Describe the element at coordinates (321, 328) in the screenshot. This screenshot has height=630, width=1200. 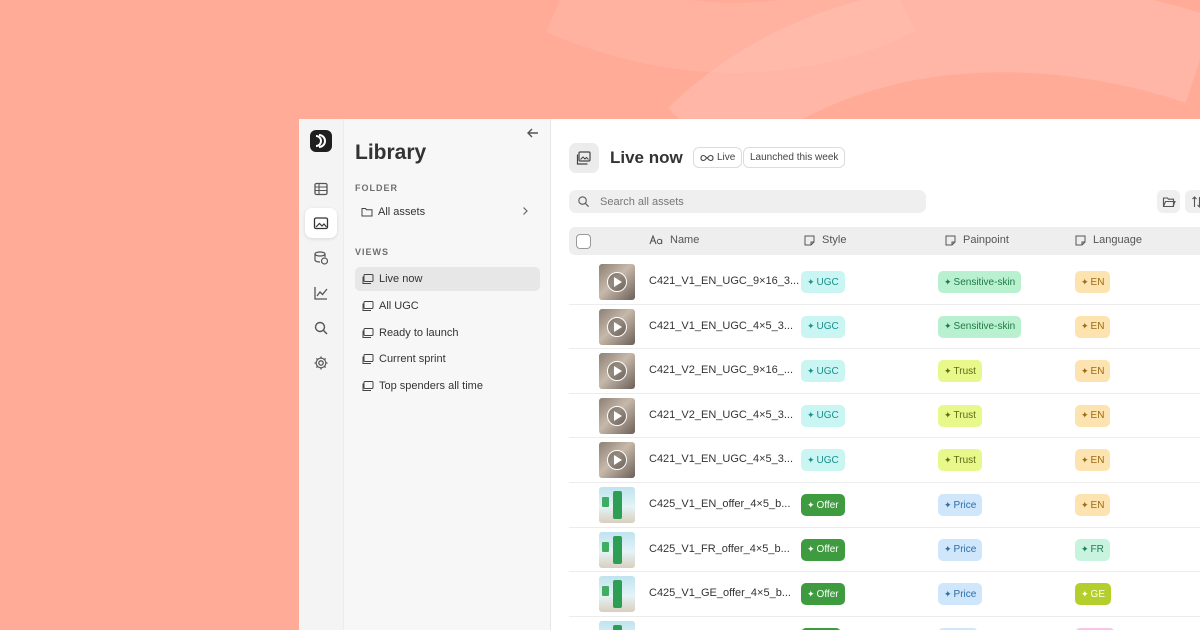
I see `search-icon` at that location.